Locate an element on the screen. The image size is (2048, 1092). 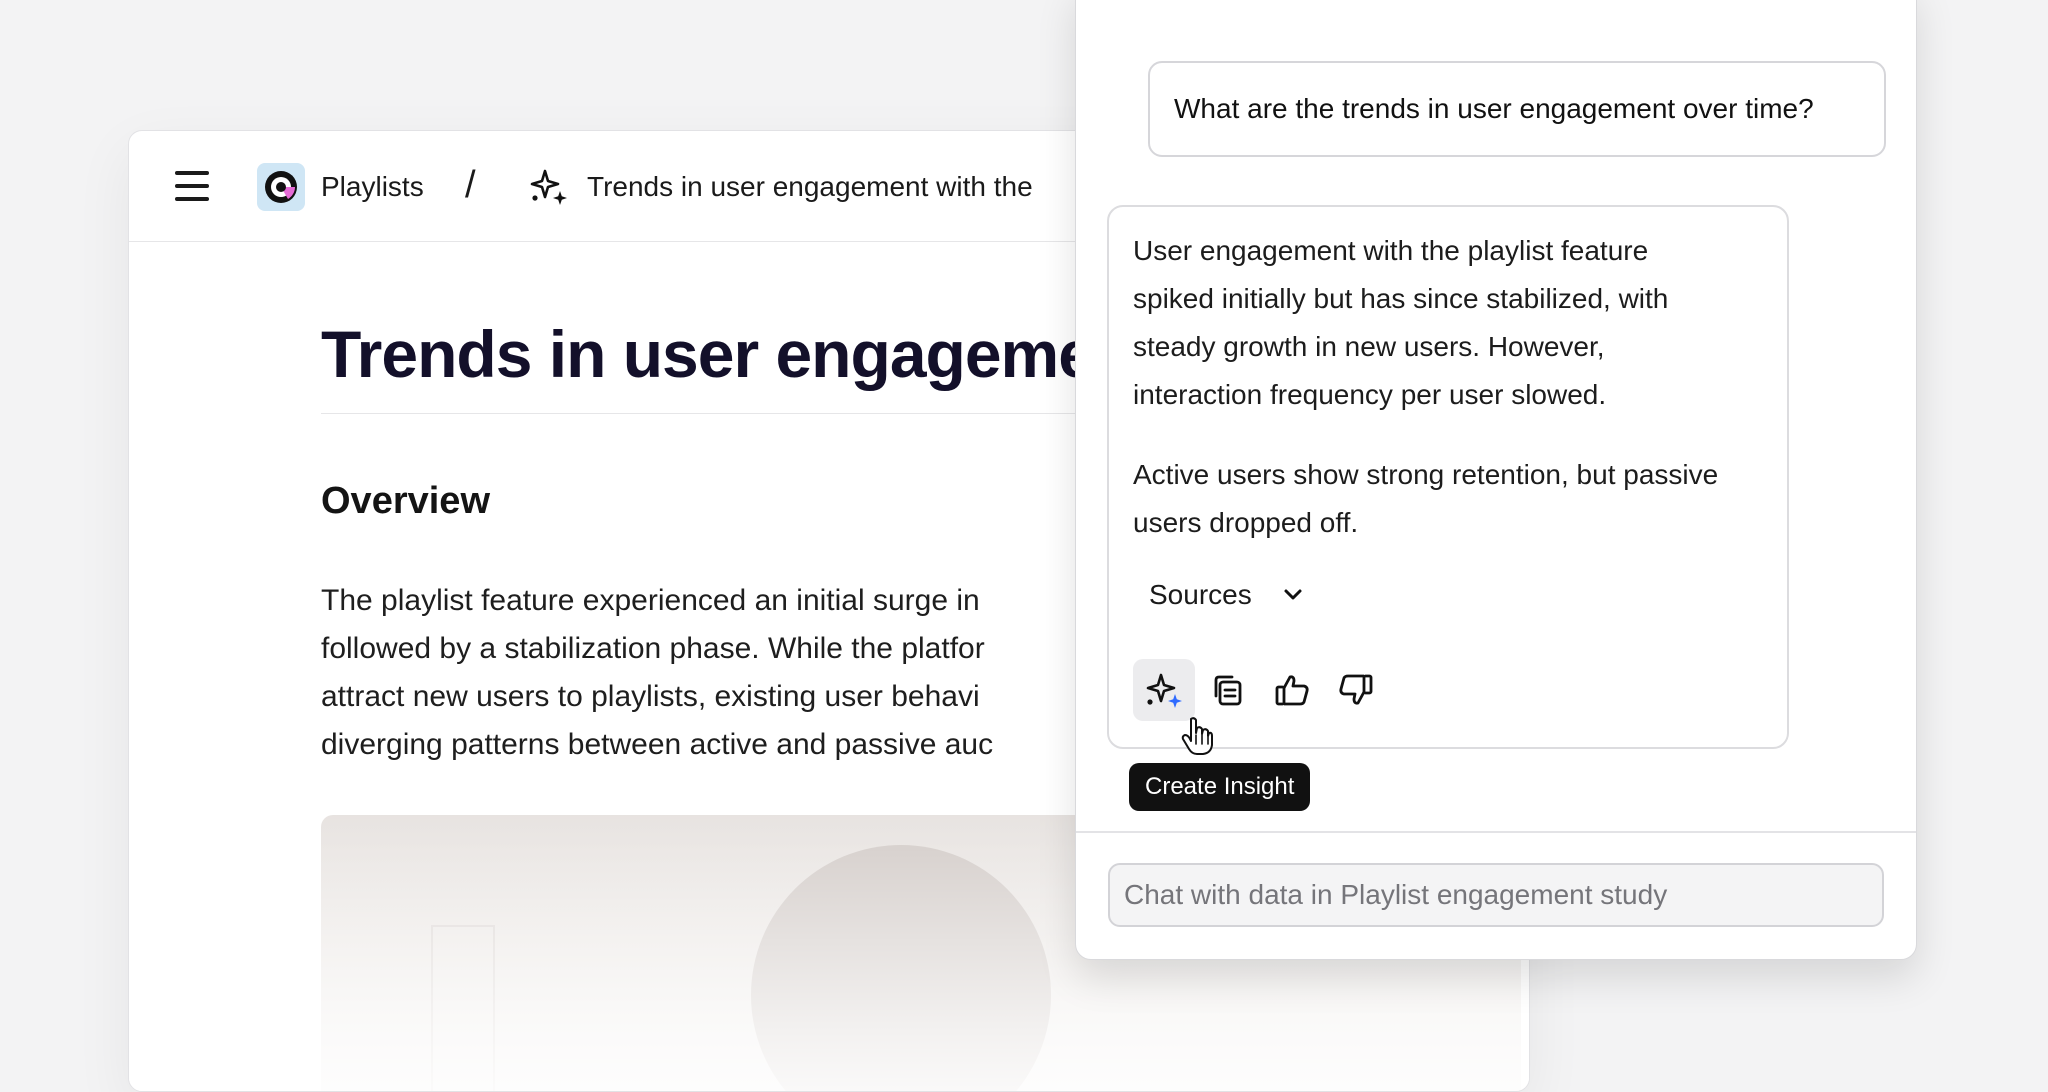
response-line: interaction frequency per user slowed. is located at coordinates (1370, 394).